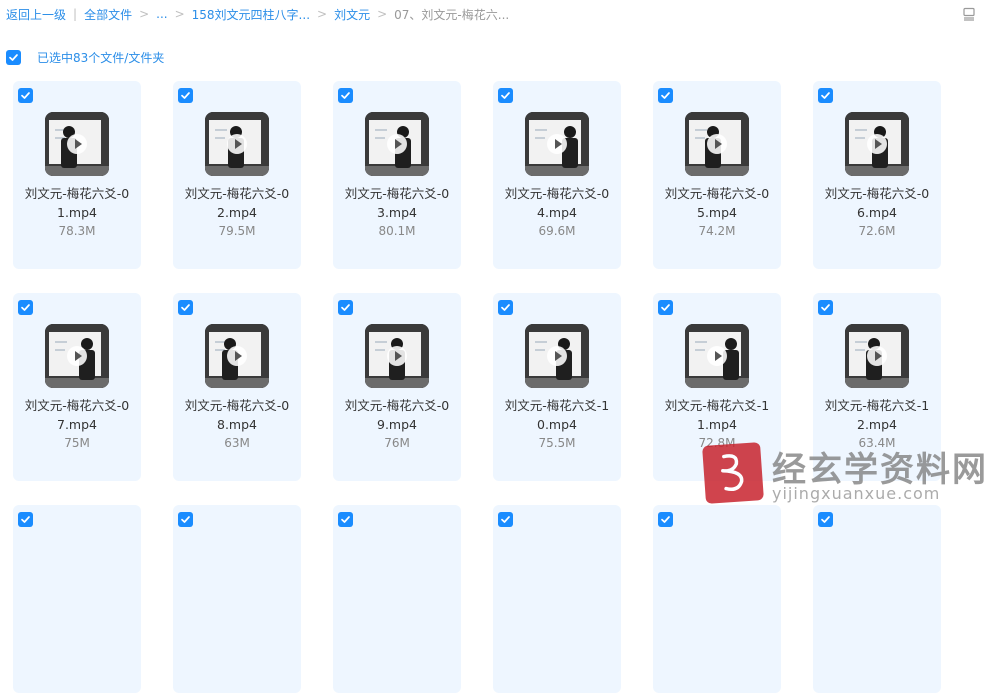 This screenshot has height=693, width=990. What do you see at coordinates (397, 415) in the screenshot?
I see `file-name: 刘文元-梅花六爻-09.mp4` at bounding box center [397, 415].